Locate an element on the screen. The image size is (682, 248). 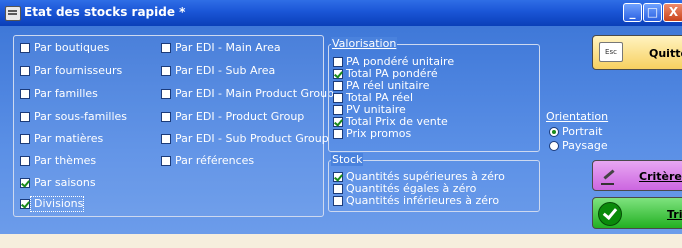
checkbox-label: Par EDI - Product Group is located at coordinates (240, 116).